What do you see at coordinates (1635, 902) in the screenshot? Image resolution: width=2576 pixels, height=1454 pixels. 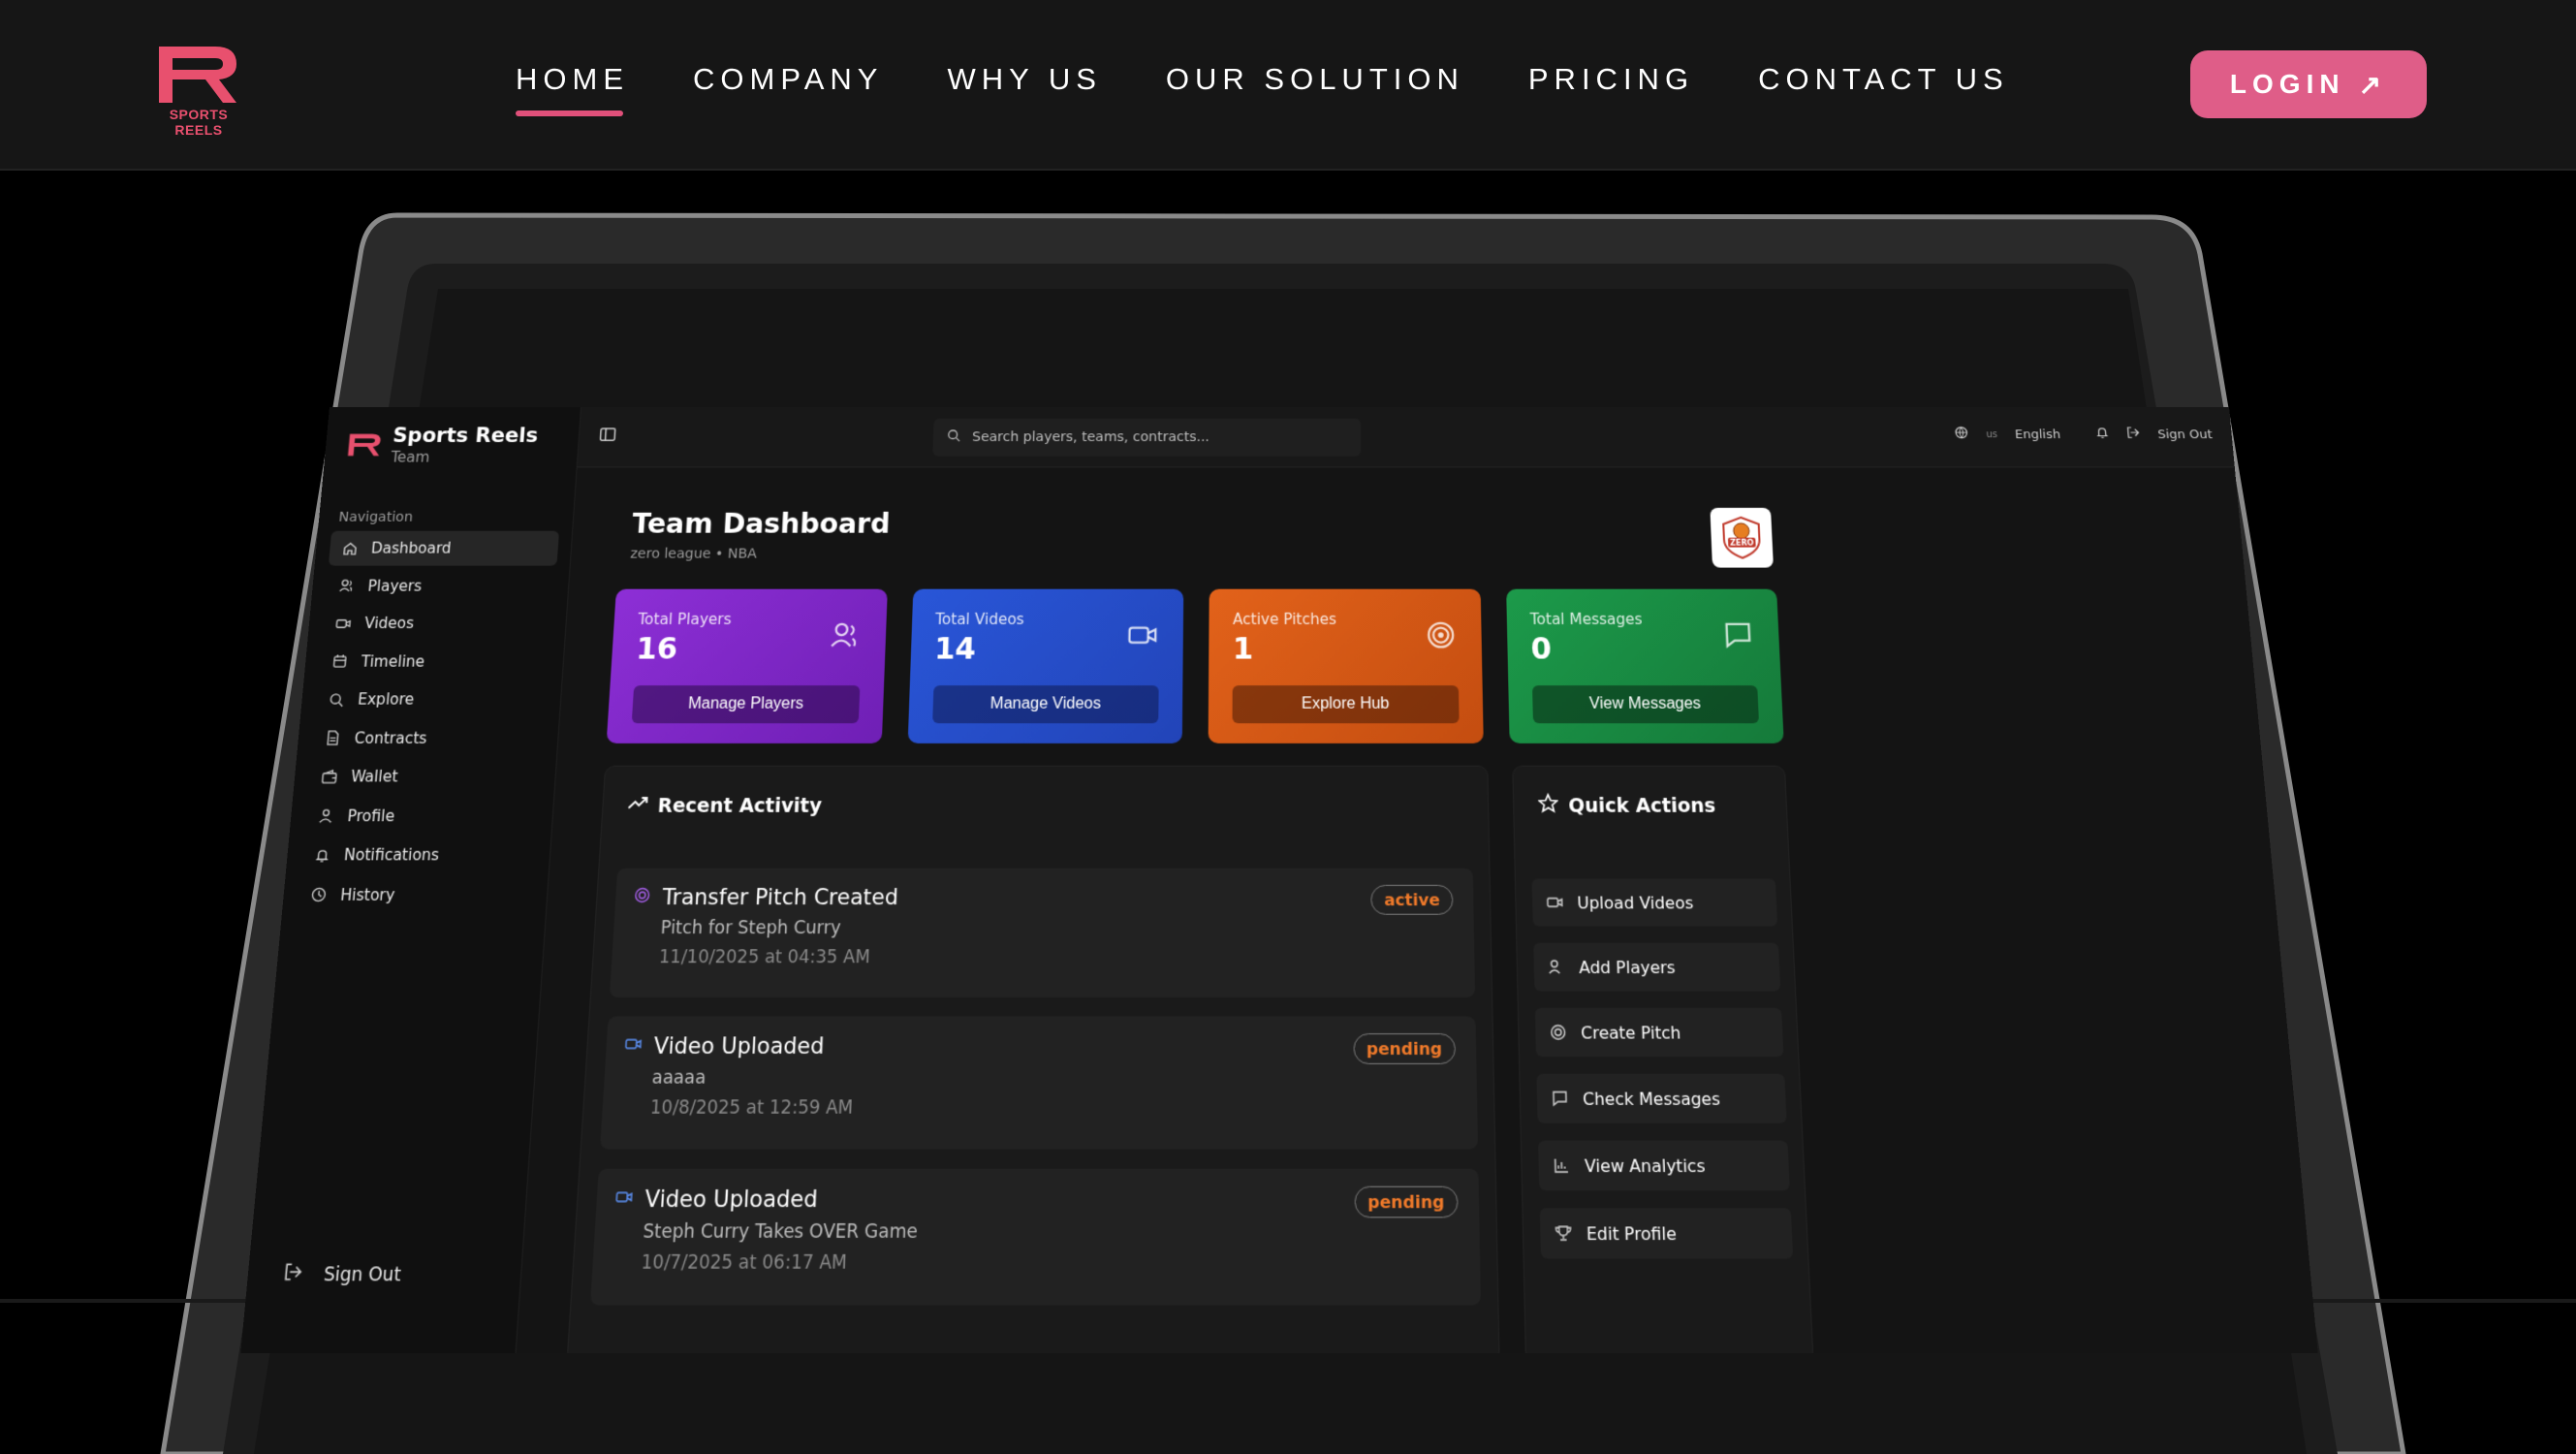 I see `quick-action-label: Upload Videos` at bounding box center [1635, 902].